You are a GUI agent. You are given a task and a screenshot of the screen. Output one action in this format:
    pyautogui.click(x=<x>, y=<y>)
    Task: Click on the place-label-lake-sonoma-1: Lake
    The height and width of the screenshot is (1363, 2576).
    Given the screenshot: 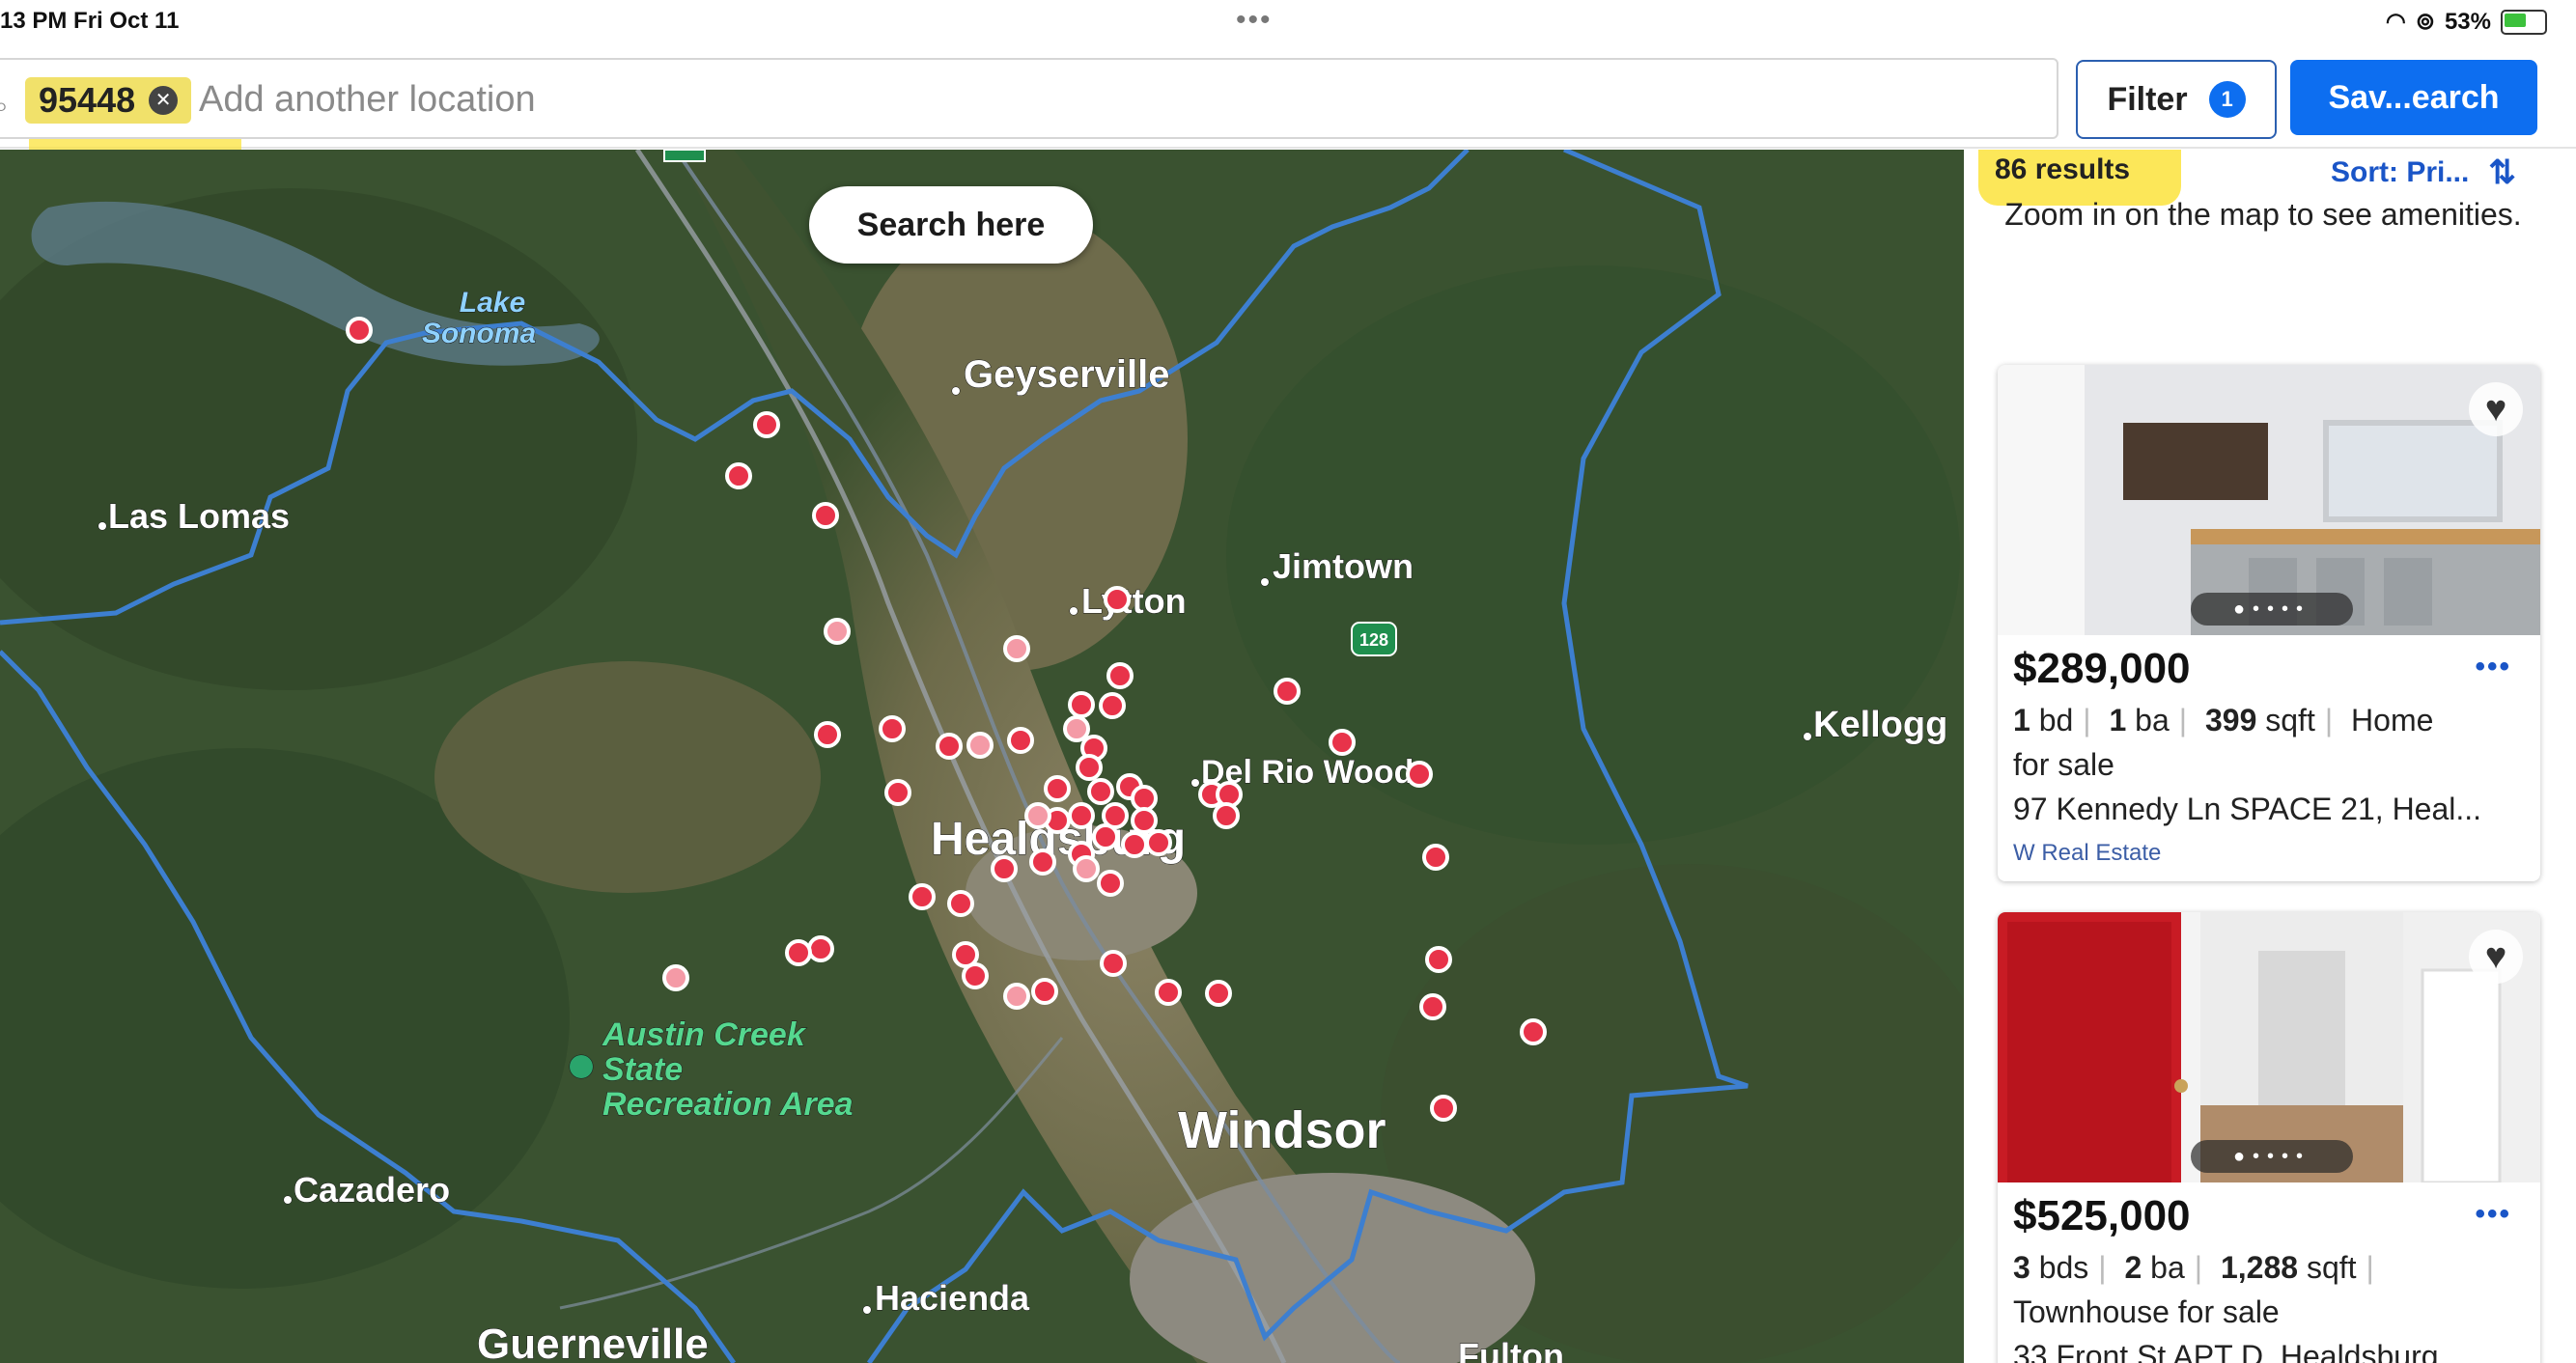 What is the action you would take?
    pyautogui.click(x=493, y=303)
    